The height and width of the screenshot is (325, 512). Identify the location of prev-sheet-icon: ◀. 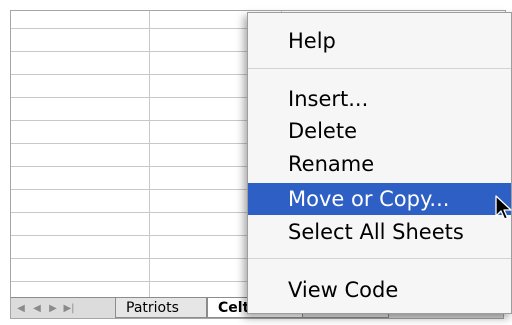
(37, 309).